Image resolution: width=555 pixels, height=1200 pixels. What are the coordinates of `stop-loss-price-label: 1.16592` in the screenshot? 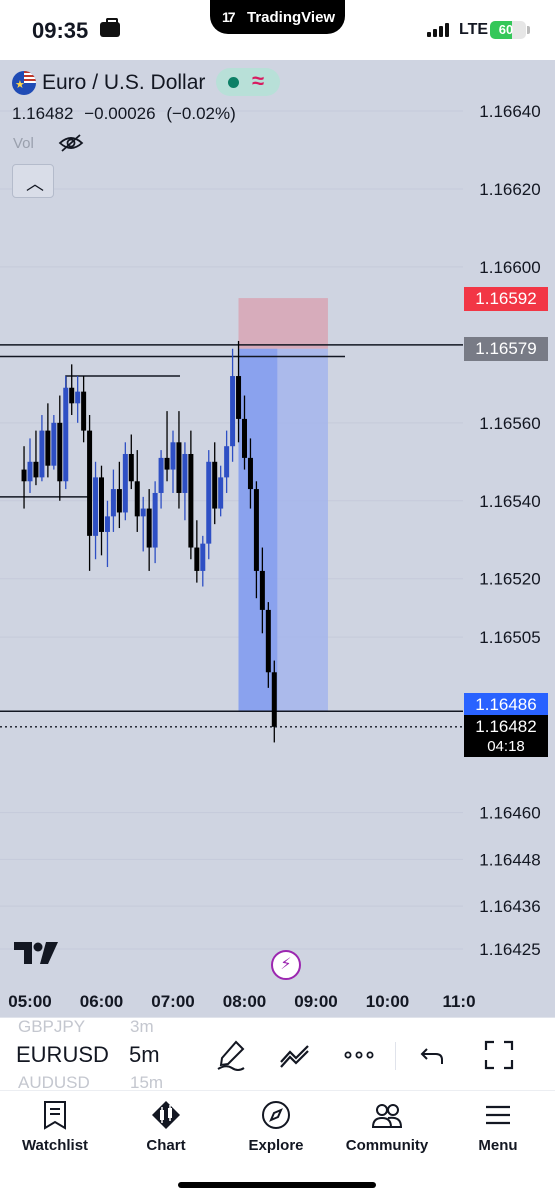 It's located at (506, 299).